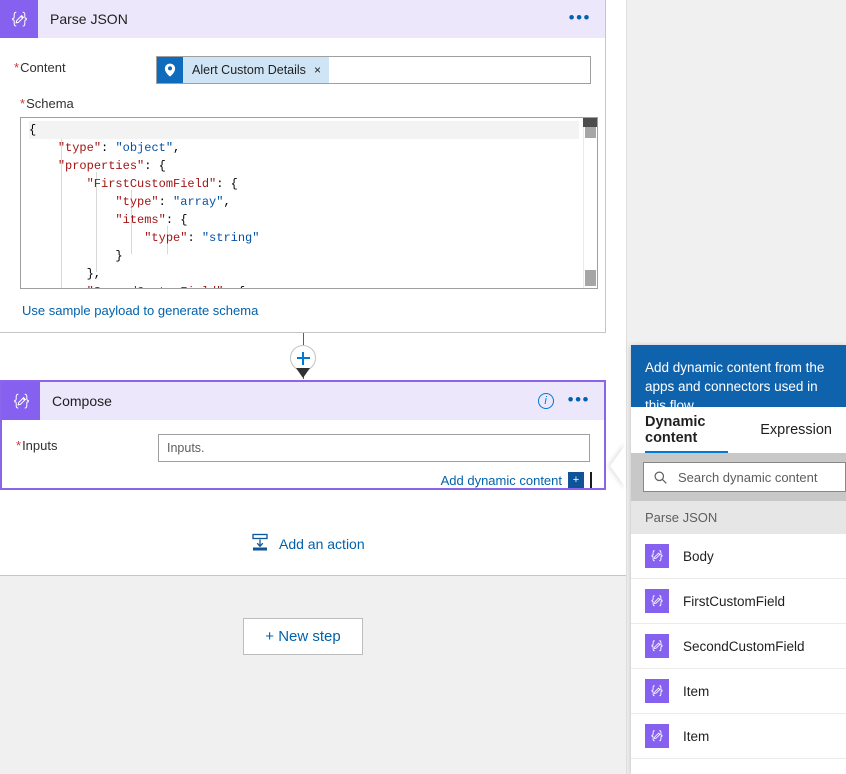  Describe the element at coordinates (303, 401) in the screenshot. I see `compose-card-header: Compose i •••` at that location.